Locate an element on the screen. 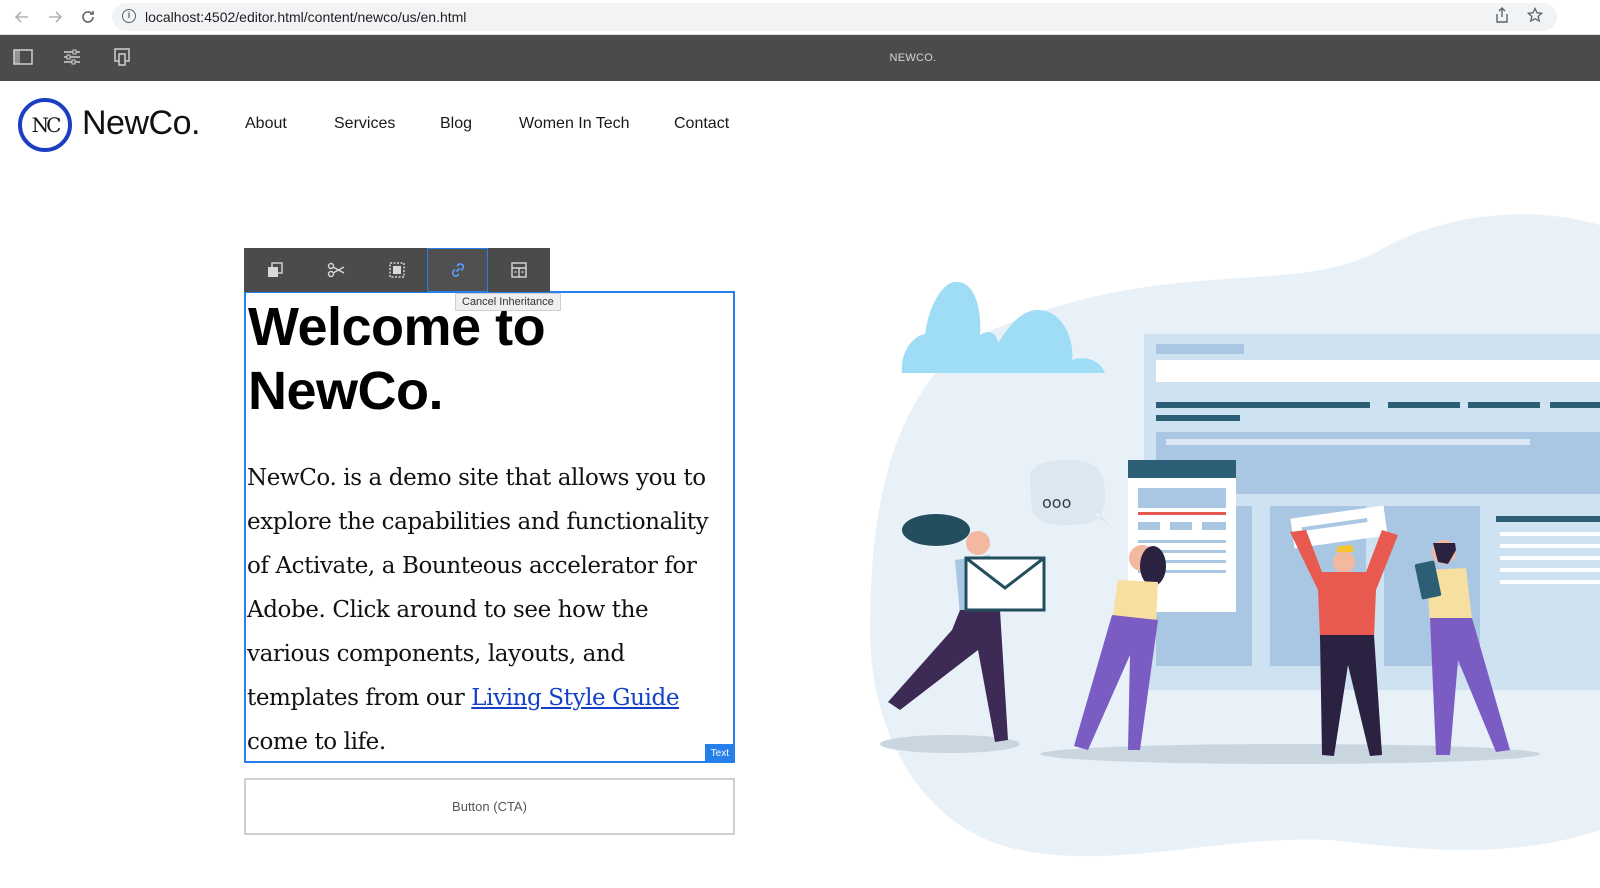  share-icon is located at coordinates (1502, 17).